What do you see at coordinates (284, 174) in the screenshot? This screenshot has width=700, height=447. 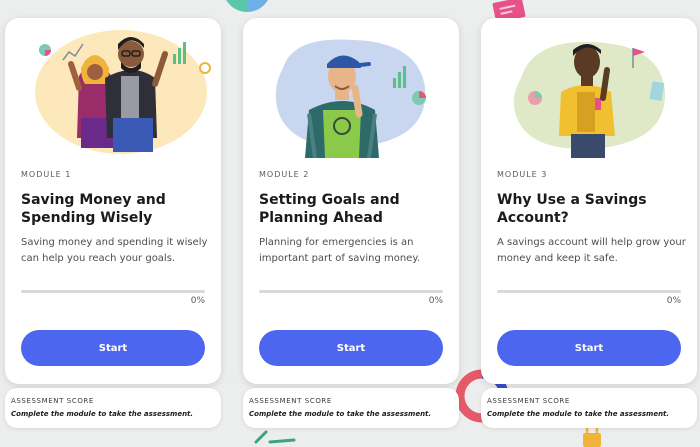 I see `module-label: MODULE 2` at bounding box center [284, 174].